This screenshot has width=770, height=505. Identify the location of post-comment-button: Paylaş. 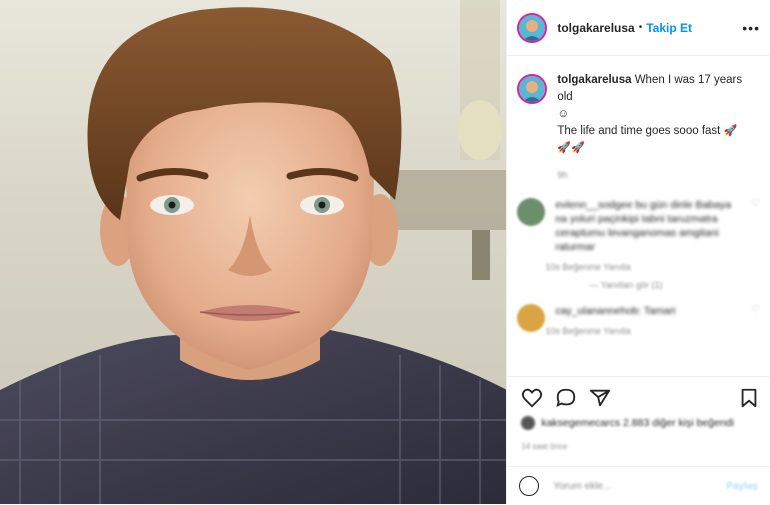
(742, 486).